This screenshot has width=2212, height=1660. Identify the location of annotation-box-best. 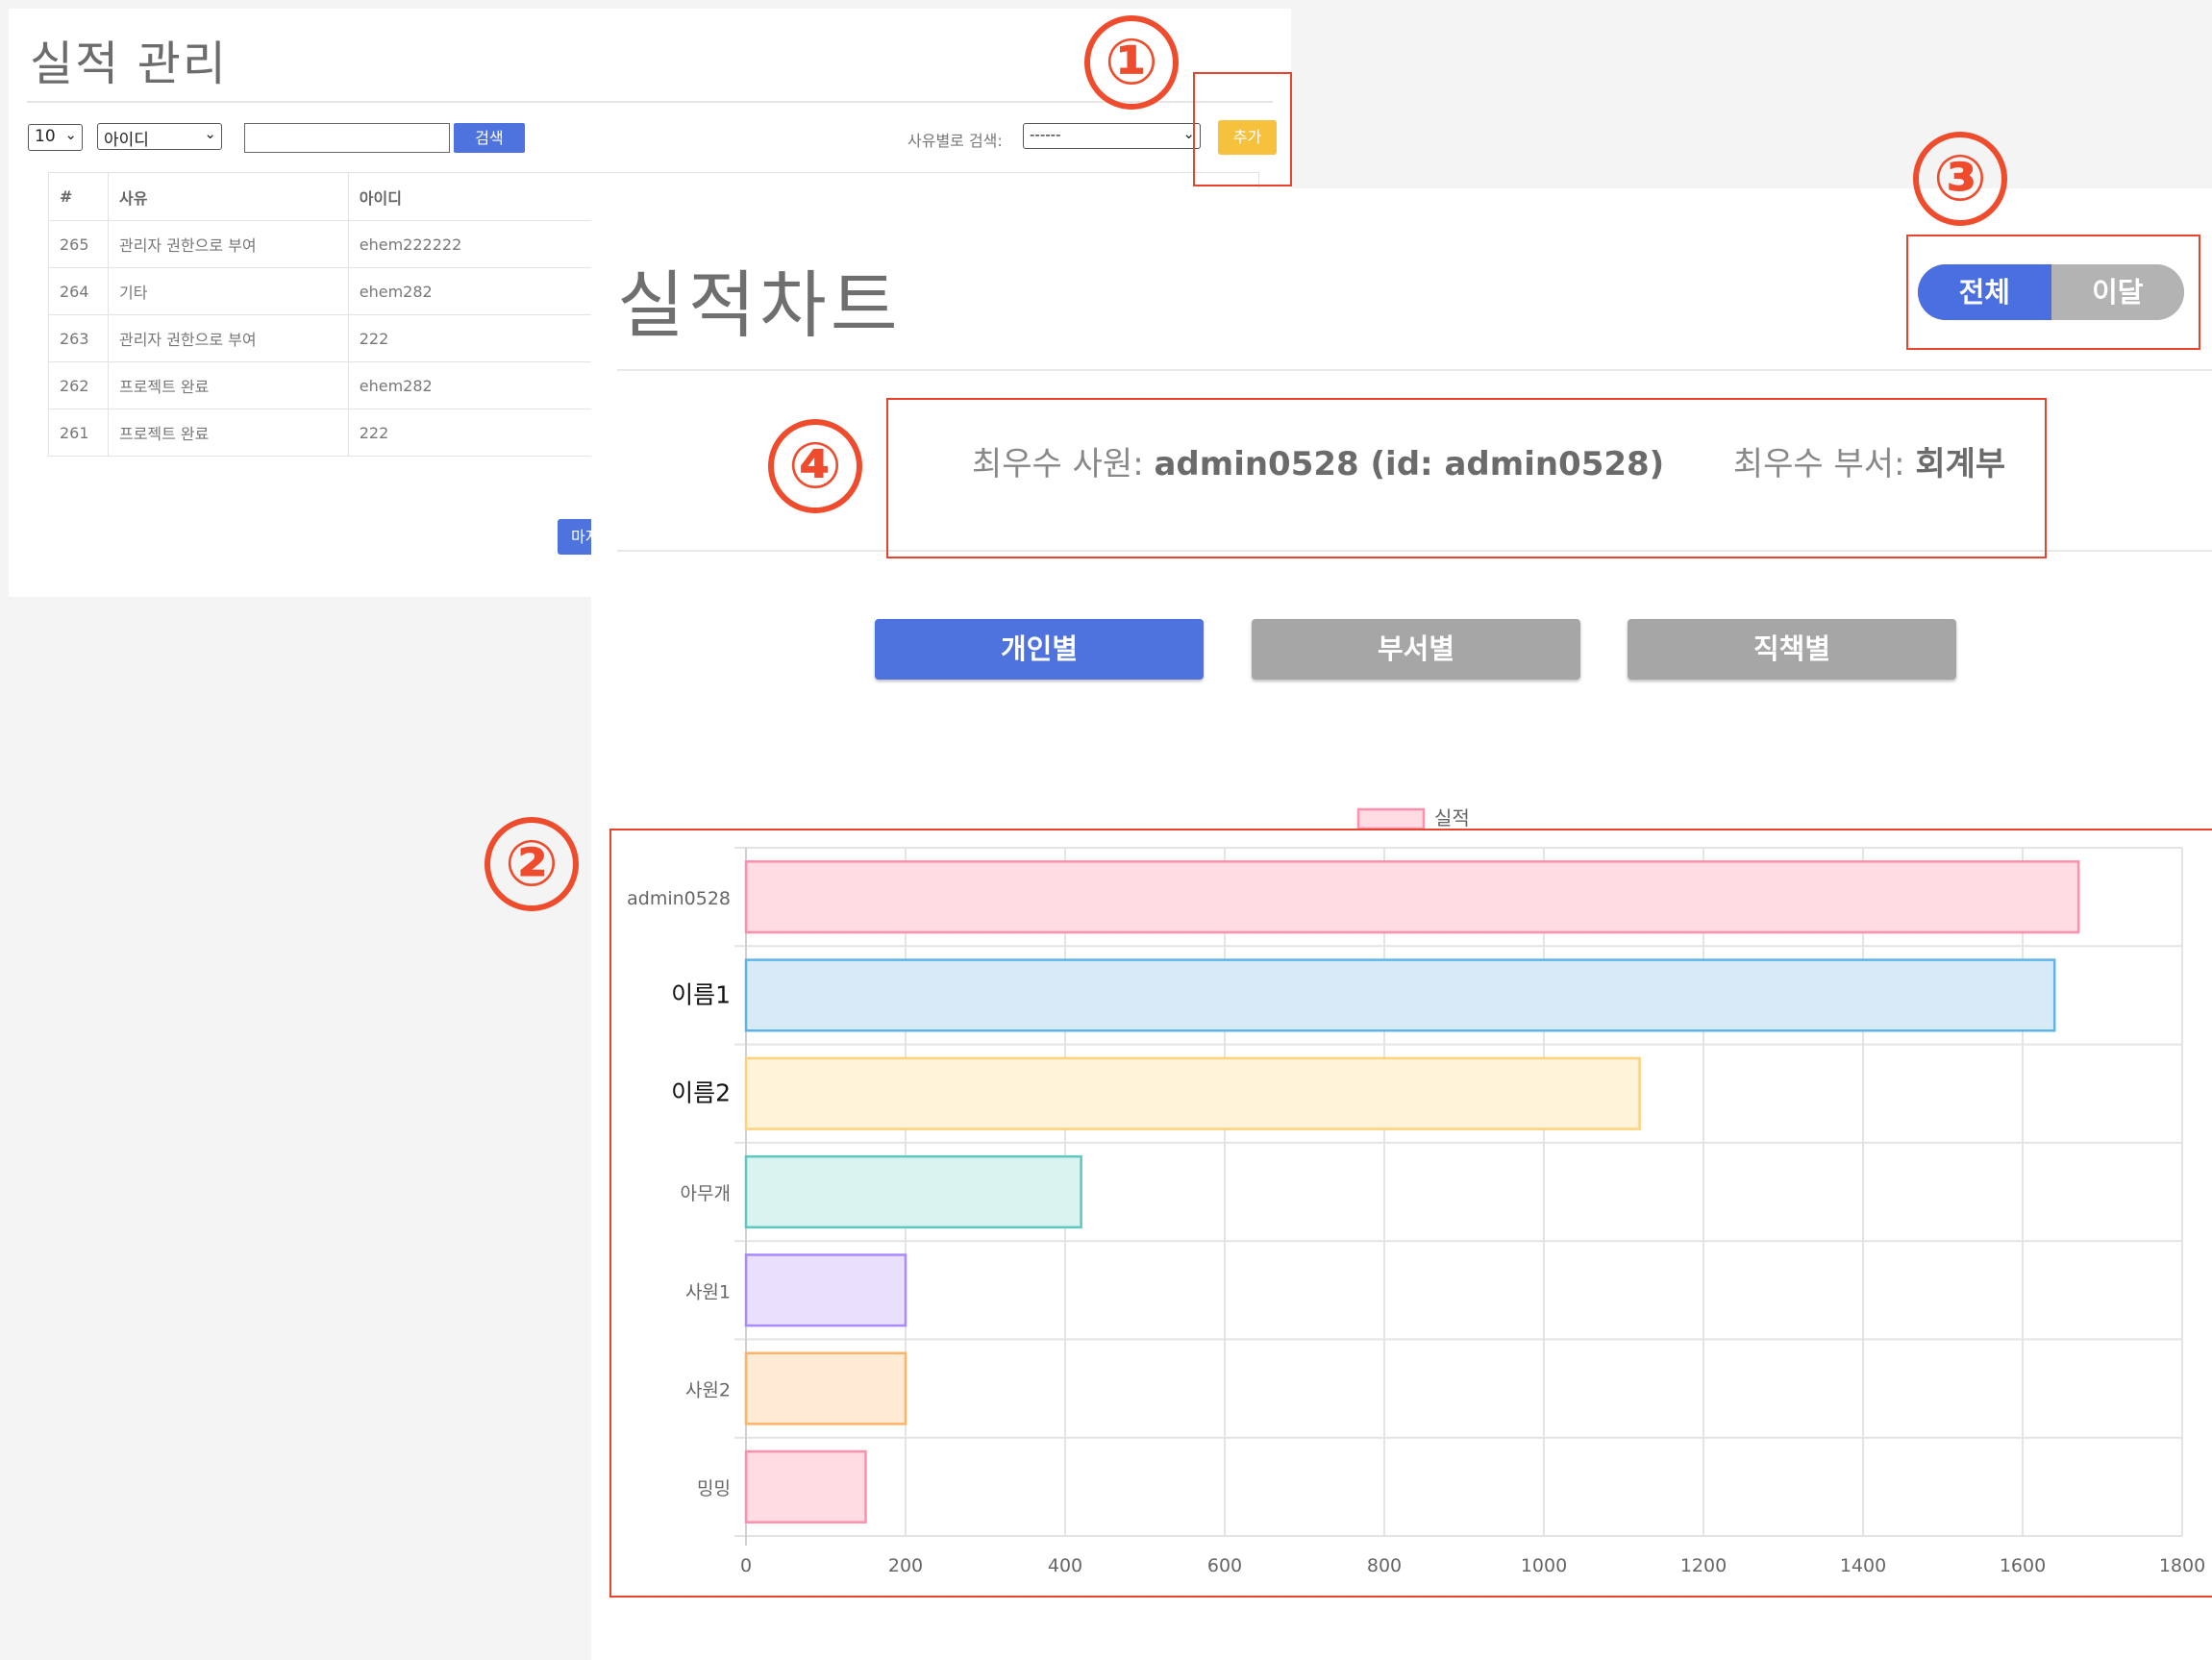
(1467, 478).